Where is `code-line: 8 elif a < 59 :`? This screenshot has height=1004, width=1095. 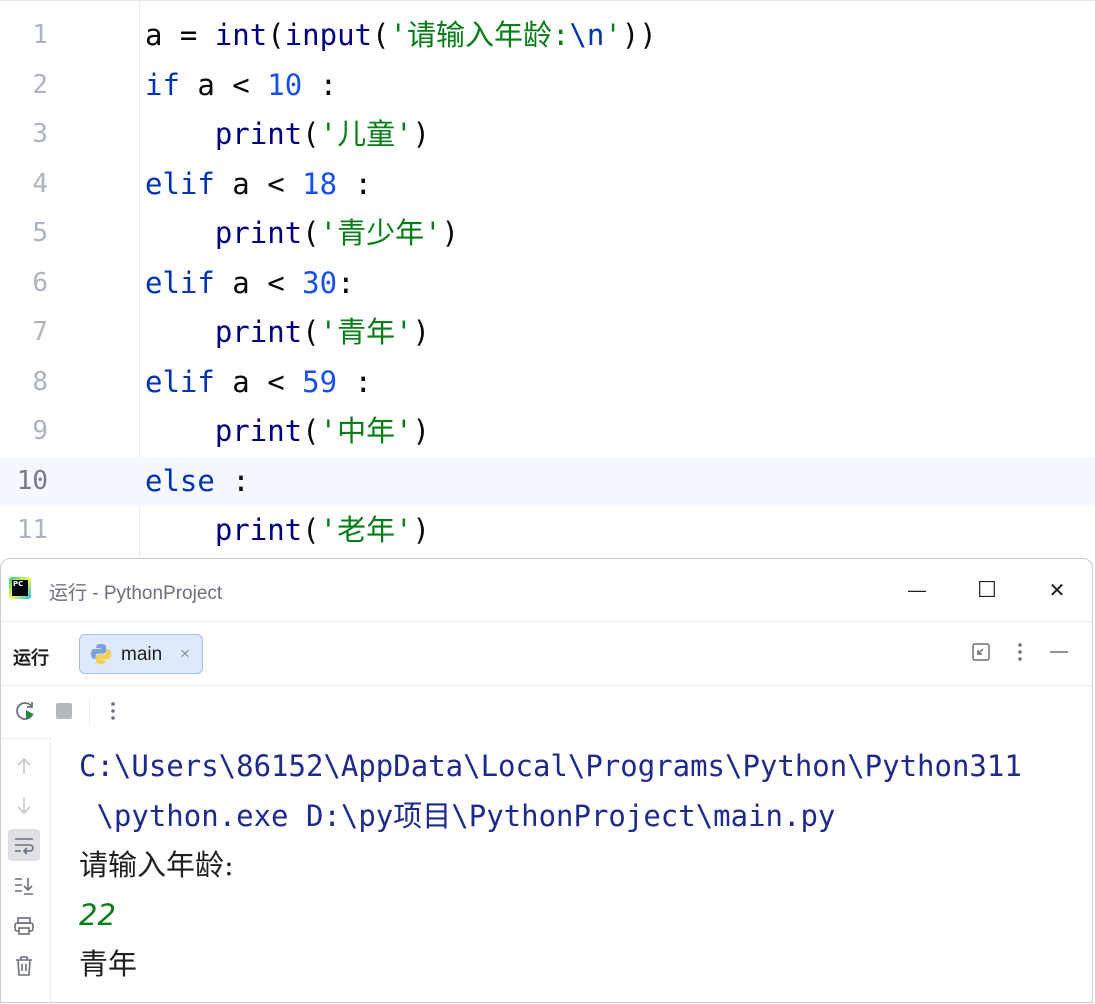
code-line: 8 elif a < 59 : is located at coordinates (547, 382).